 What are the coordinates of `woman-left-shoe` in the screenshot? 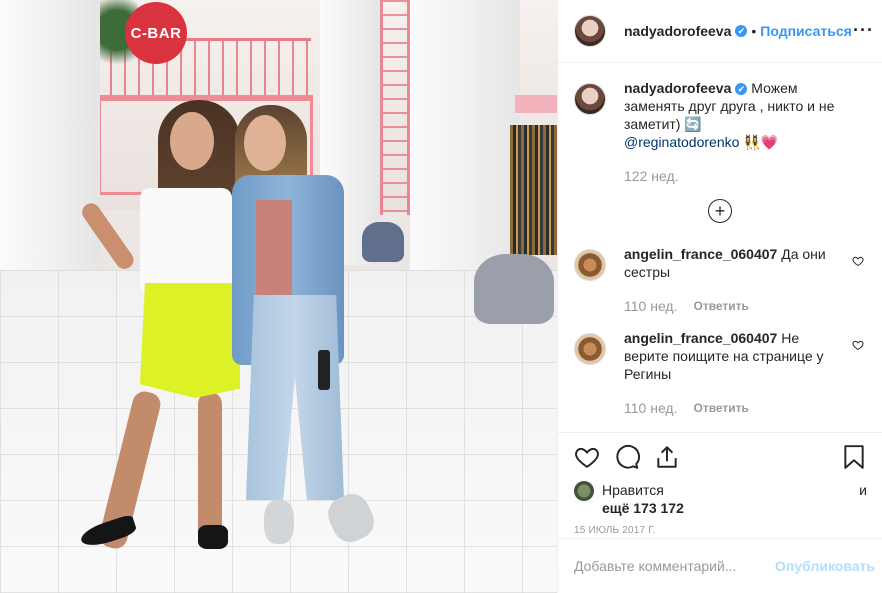 It's located at (213, 537).